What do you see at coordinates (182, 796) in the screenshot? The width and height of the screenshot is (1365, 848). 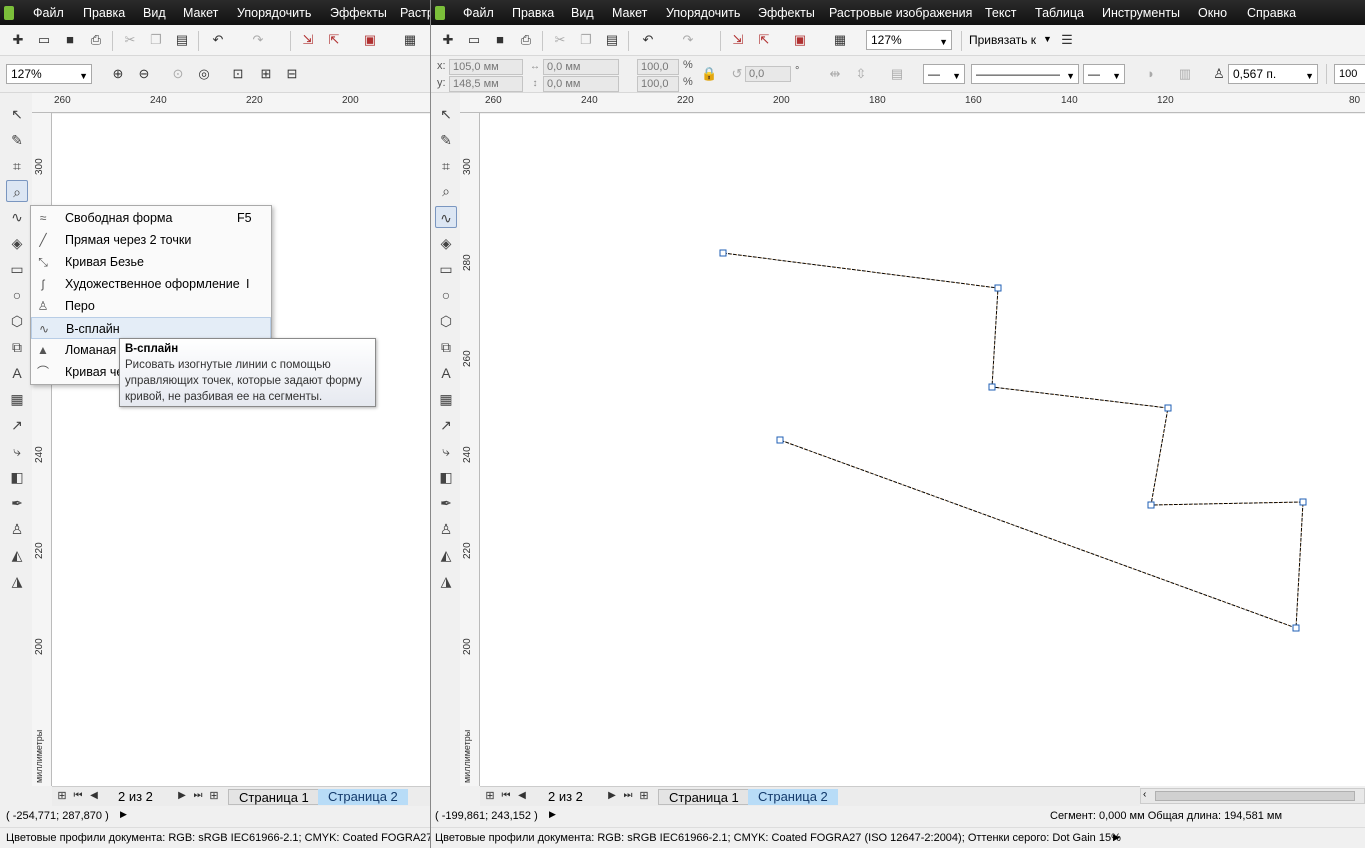 I see `next-page-icon: ▶` at bounding box center [182, 796].